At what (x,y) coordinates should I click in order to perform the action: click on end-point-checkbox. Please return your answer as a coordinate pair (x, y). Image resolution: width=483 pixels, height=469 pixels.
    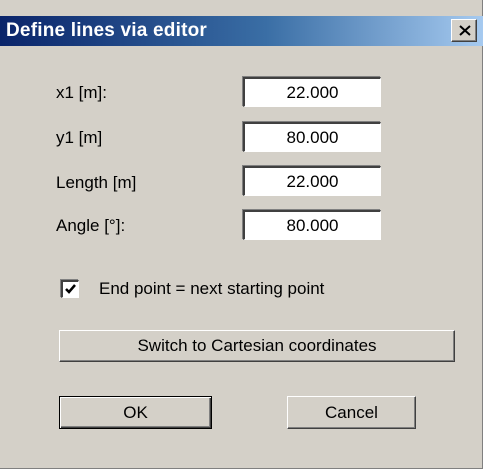
    Looking at the image, I should click on (70, 289).